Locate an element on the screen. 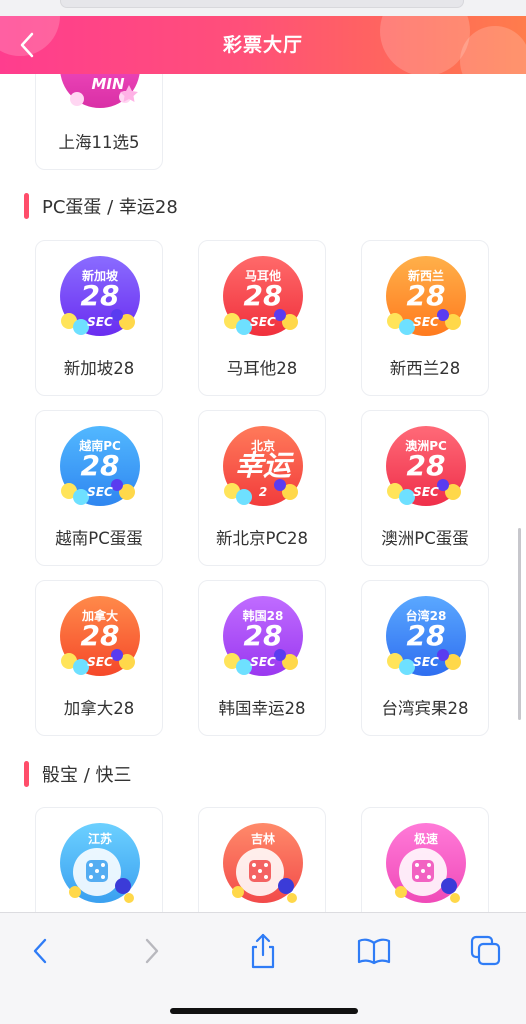 The image size is (526, 1024). logo-region-label: 极速 is located at coordinates (425, 839).